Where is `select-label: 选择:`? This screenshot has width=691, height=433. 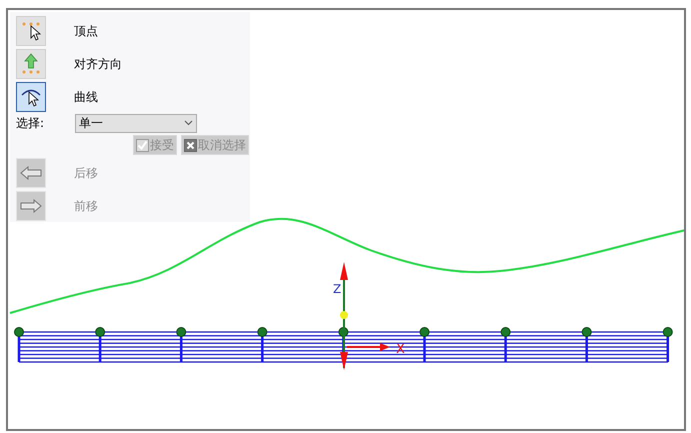
select-label: 选择: is located at coordinates (31, 123).